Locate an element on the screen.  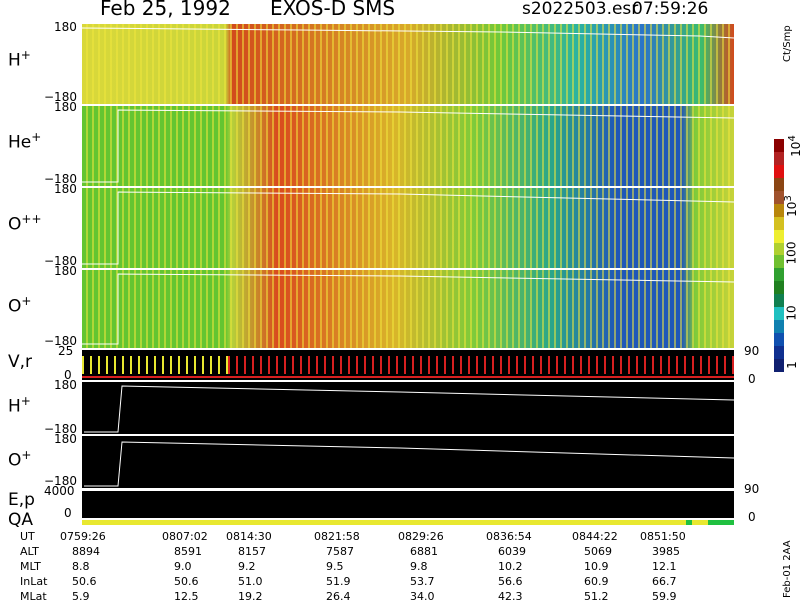
table-cell: 66.7 is located at coordinates (664, 581).